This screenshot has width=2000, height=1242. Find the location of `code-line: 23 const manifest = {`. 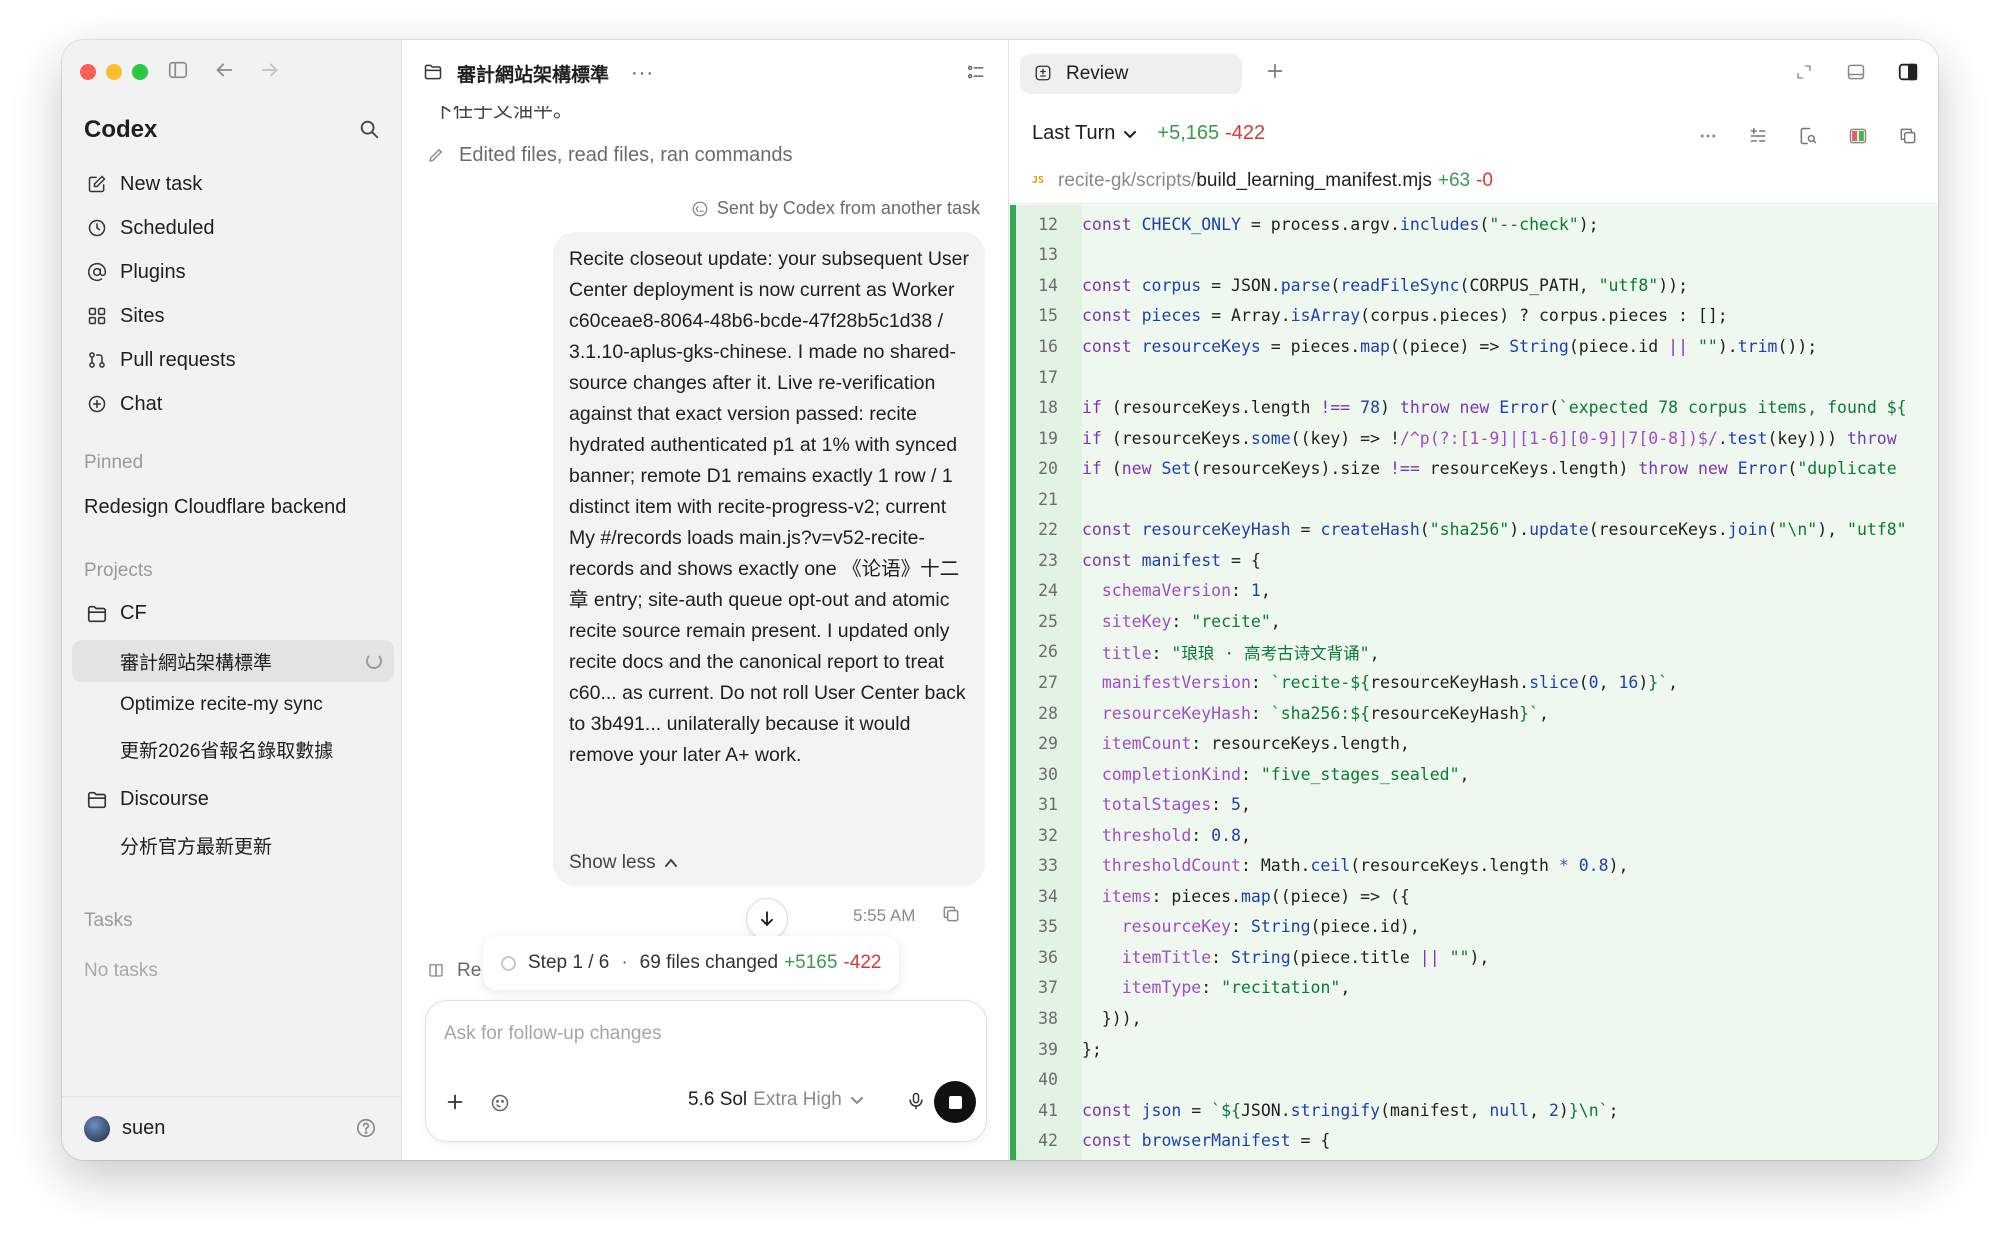

code-line: 23 const manifest = { is located at coordinates (1149, 560).